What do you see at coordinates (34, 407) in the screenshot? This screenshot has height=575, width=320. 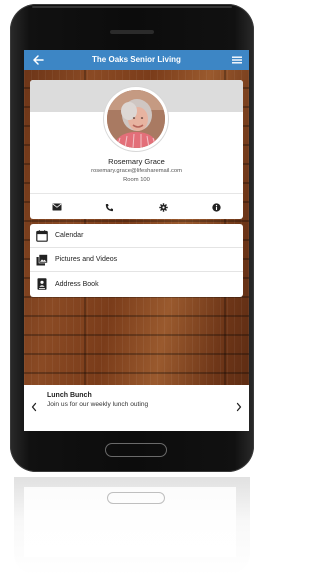 I see `chevron-left-icon` at bounding box center [34, 407].